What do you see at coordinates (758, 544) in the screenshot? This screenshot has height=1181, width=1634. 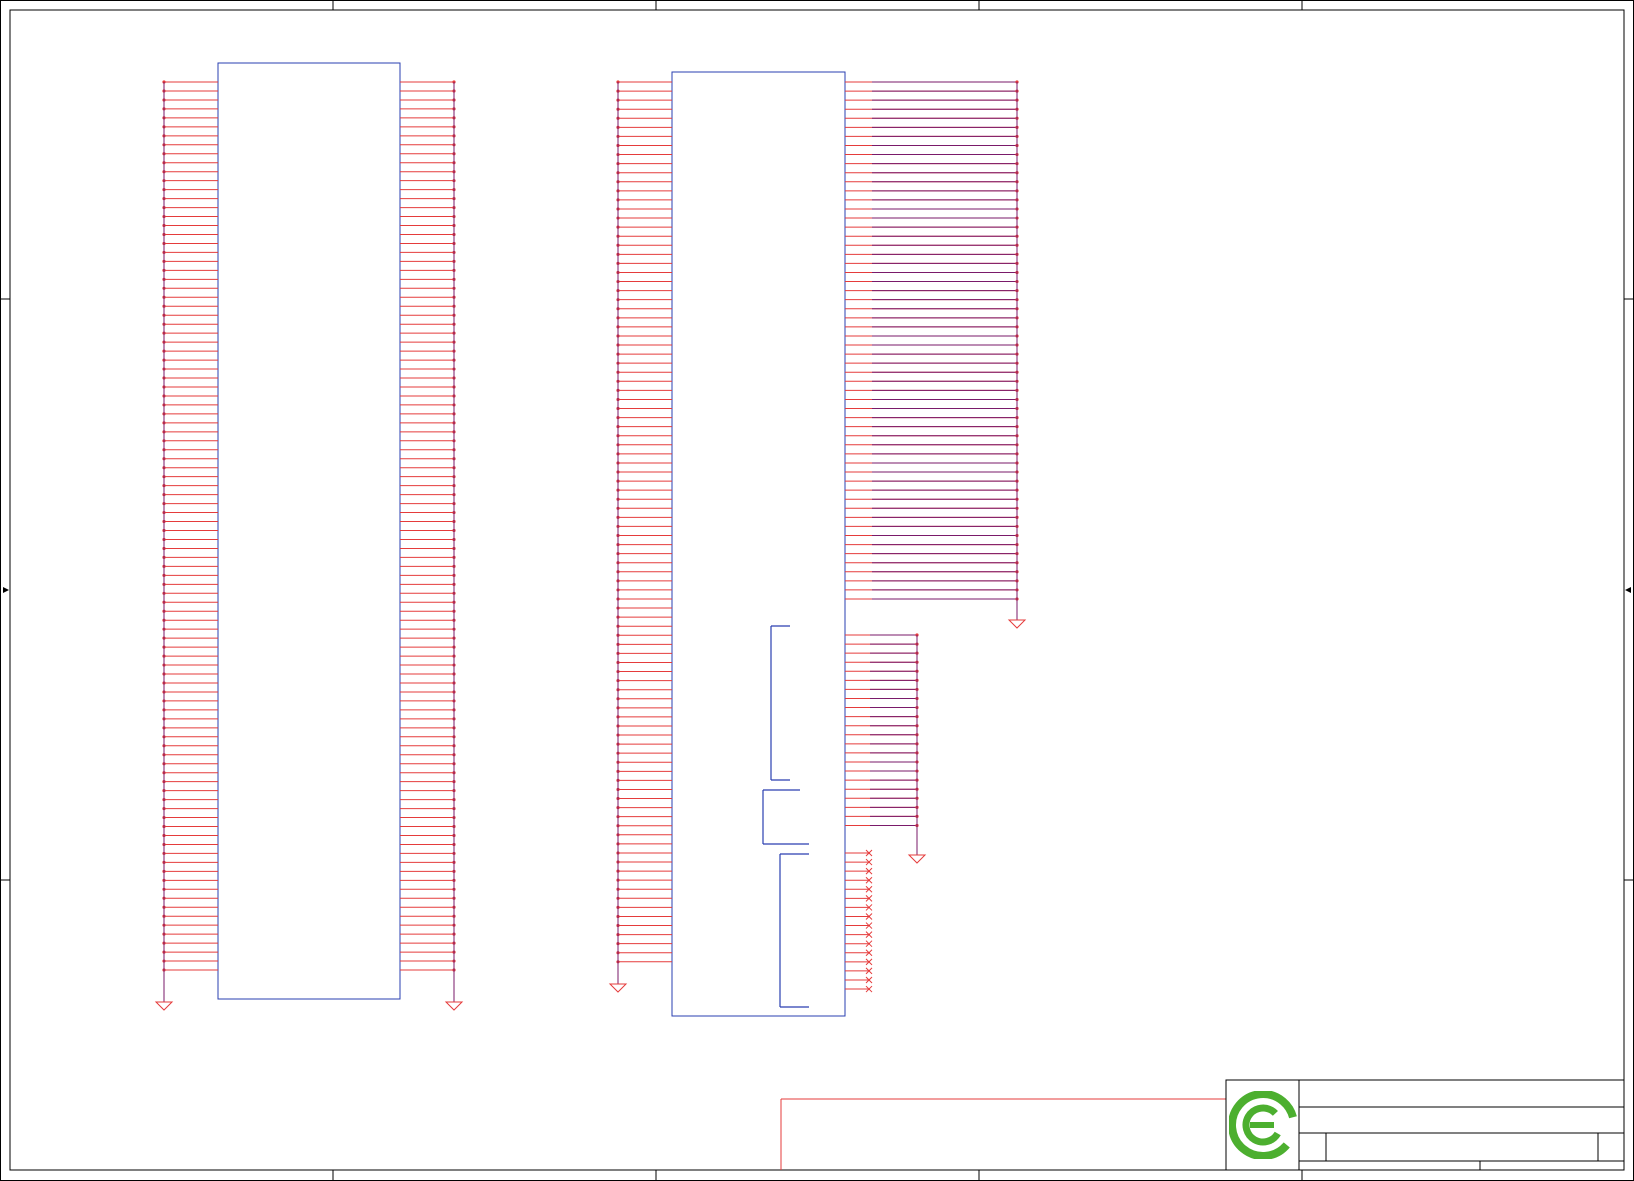 I see `connector-right-body` at bounding box center [758, 544].